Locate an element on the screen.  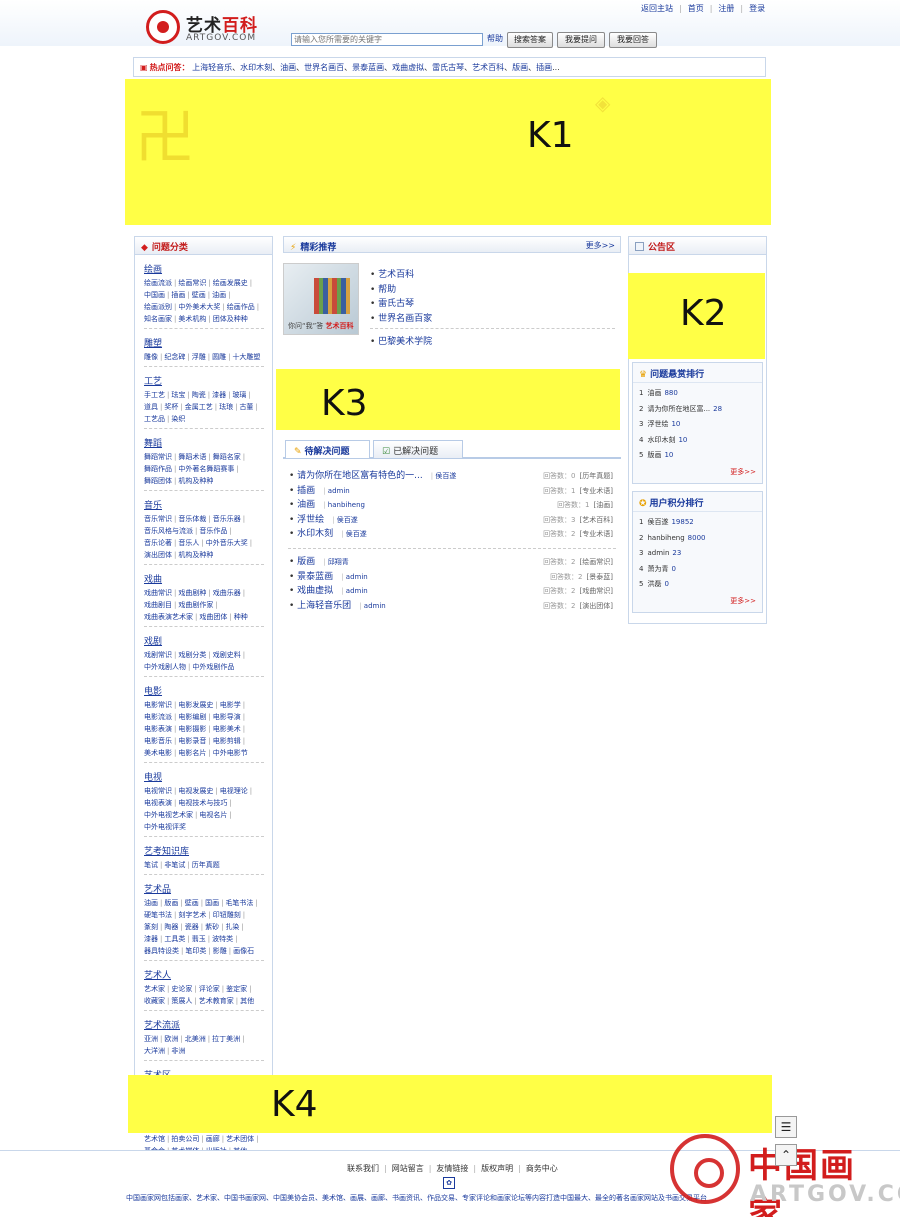
category-item-link: 鉴定家 is located at coordinates (236, 989).